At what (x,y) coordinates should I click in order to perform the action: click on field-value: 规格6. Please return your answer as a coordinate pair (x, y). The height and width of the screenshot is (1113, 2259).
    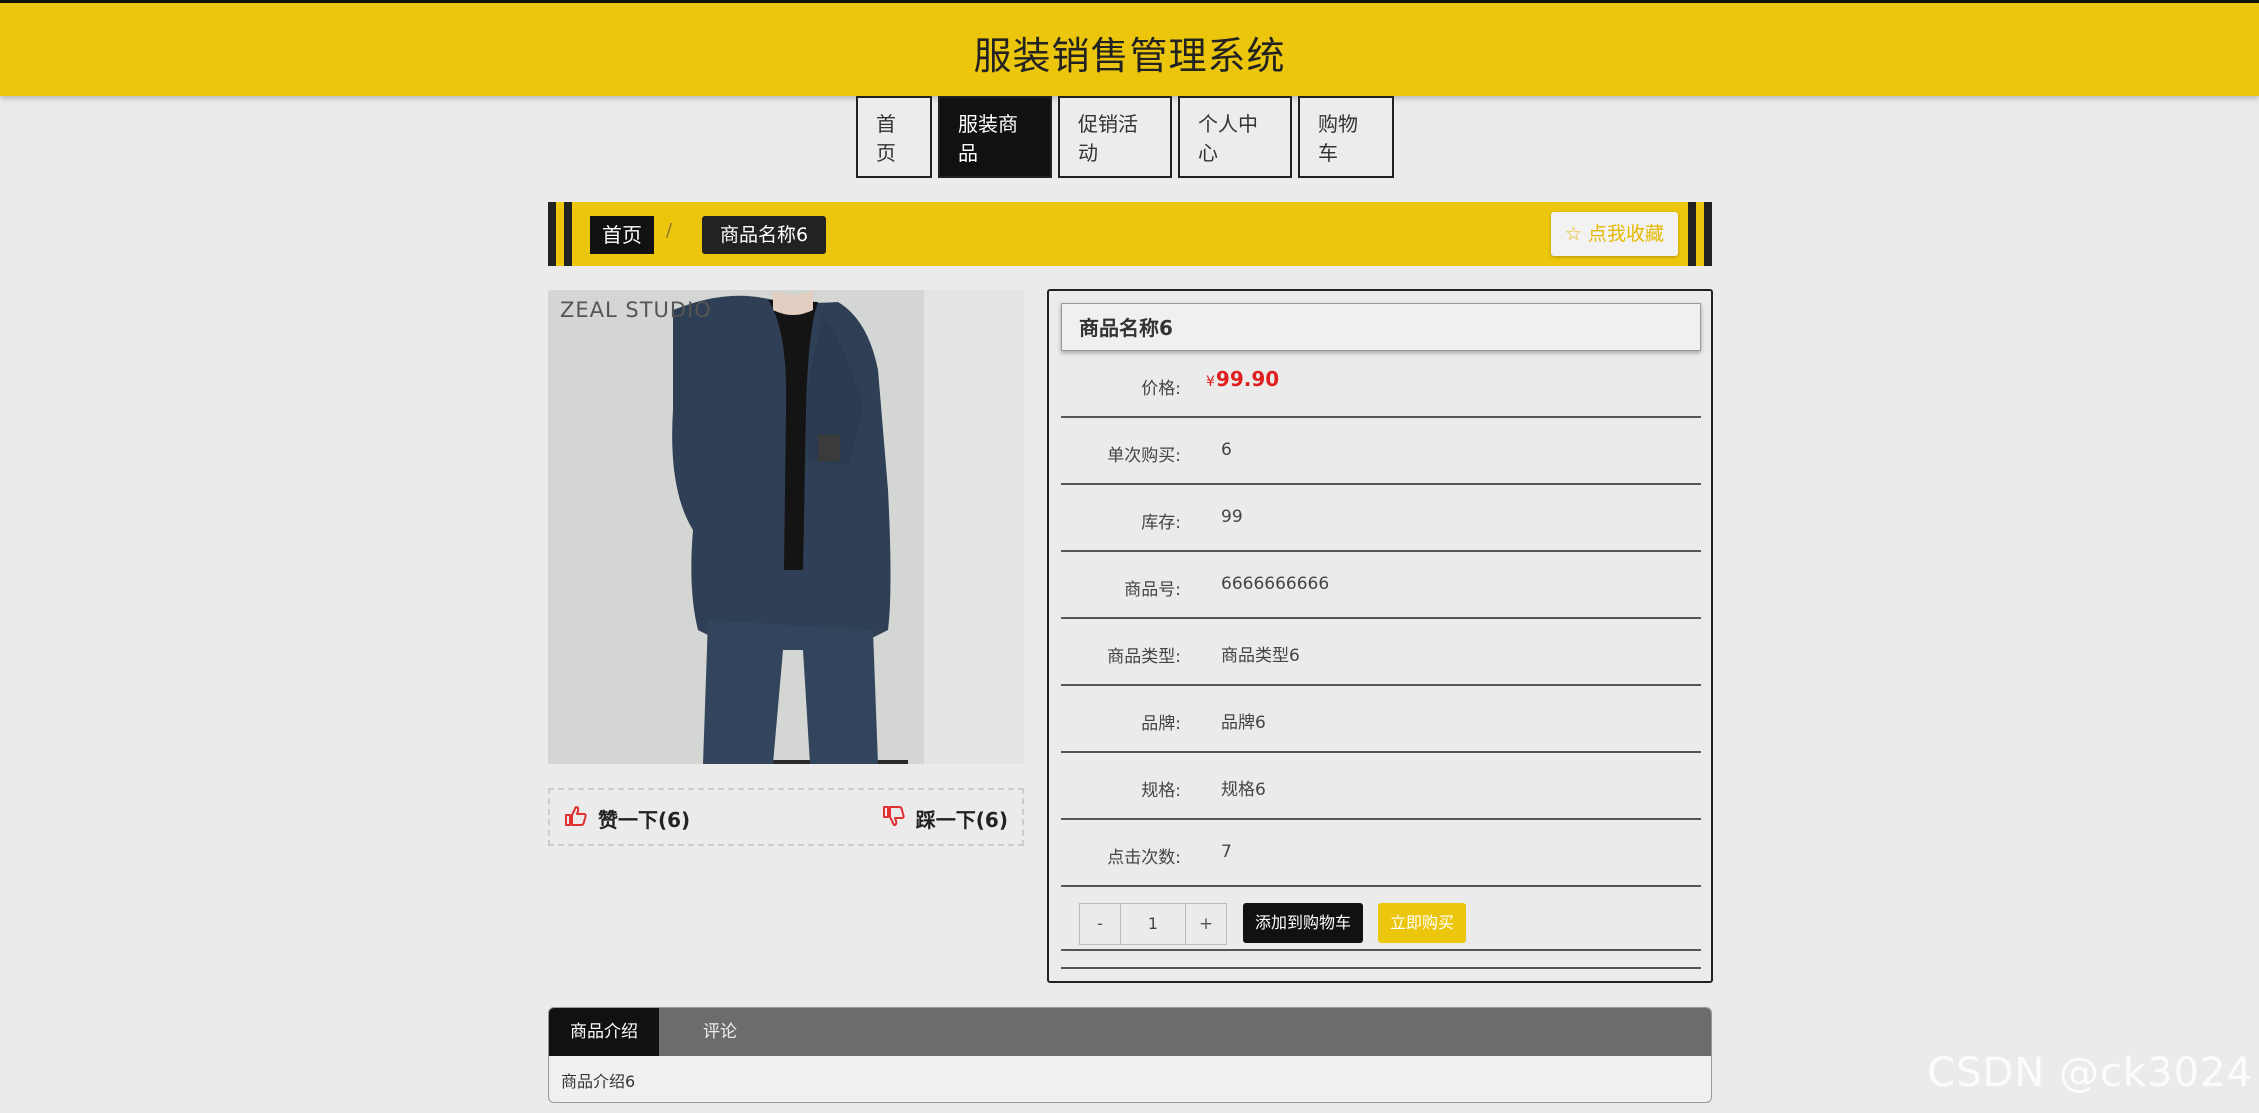
    Looking at the image, I should click on (1243, 790).